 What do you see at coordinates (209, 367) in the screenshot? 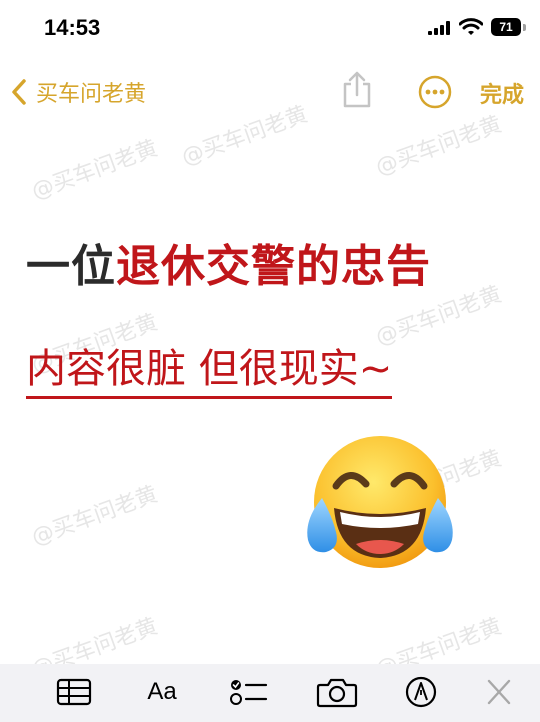
I see `note-subline: 内容很脏 但很现实~` at bounding box center [209, 367].